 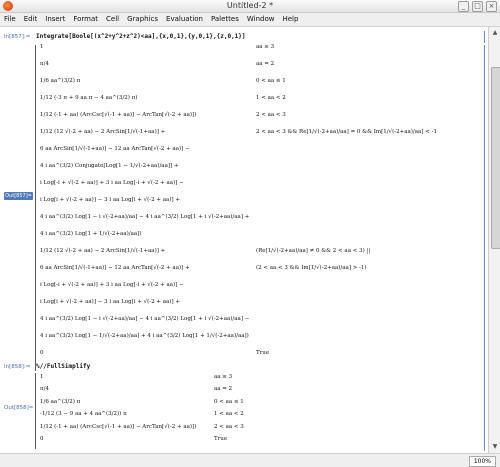 What do you see at coordinates (184, 19) in the screenshot?
I see `menu-evaluation: Evaluation` at bounding box center [184, 19].